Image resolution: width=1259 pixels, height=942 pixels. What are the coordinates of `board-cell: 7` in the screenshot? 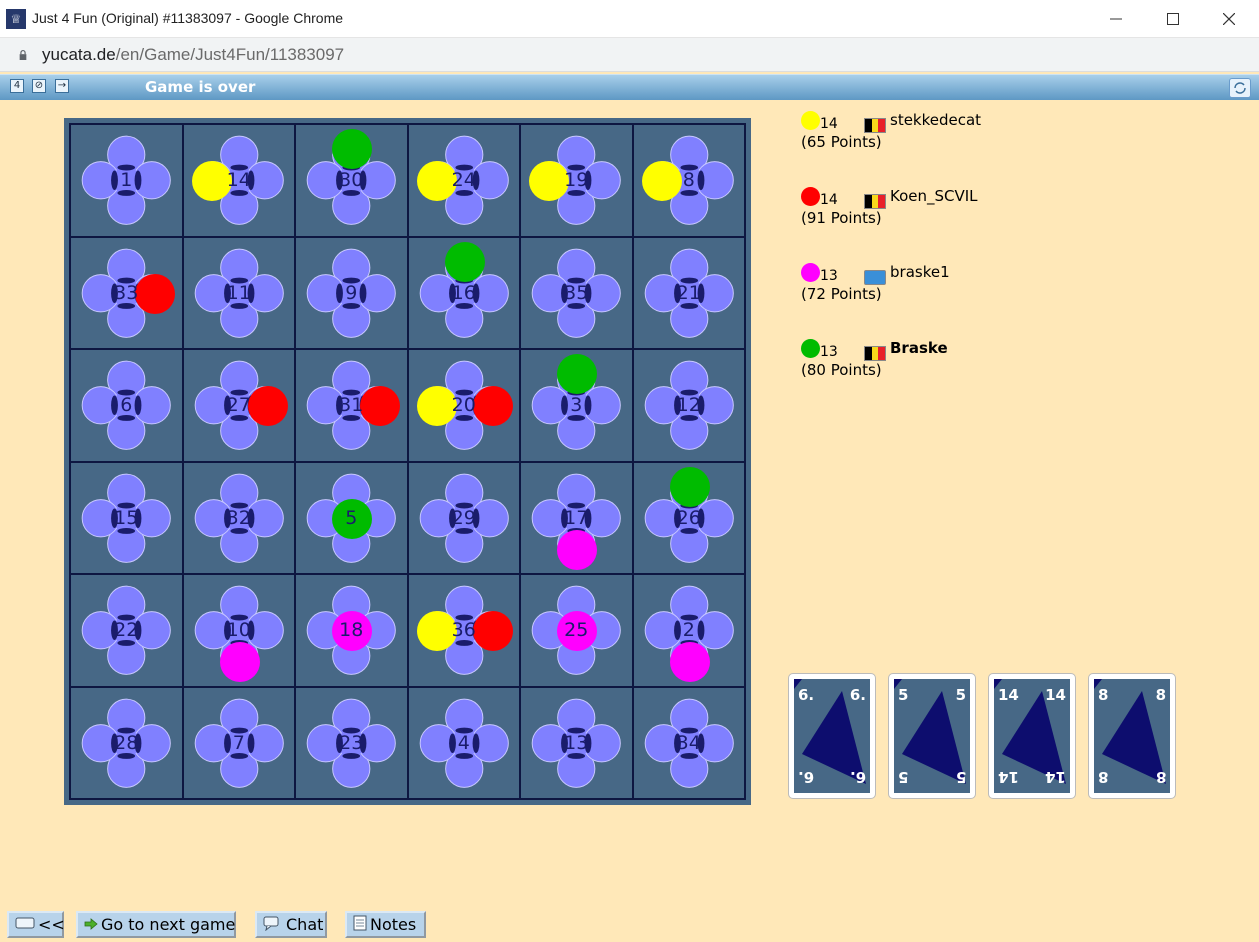 It's located at (238, 742).